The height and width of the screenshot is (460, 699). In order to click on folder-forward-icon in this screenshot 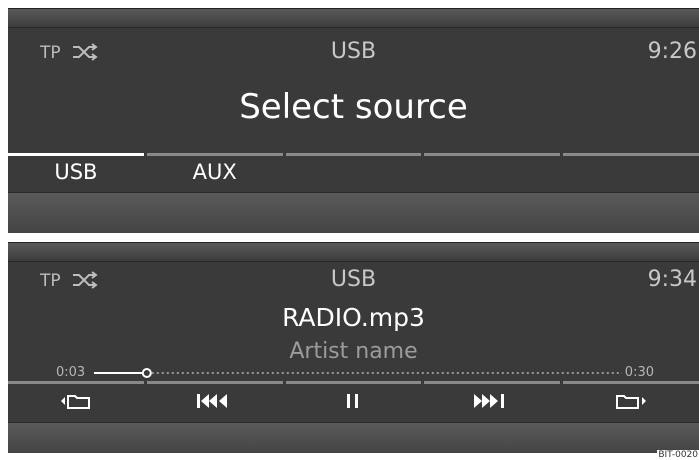, I will do `click(631, 401)`.